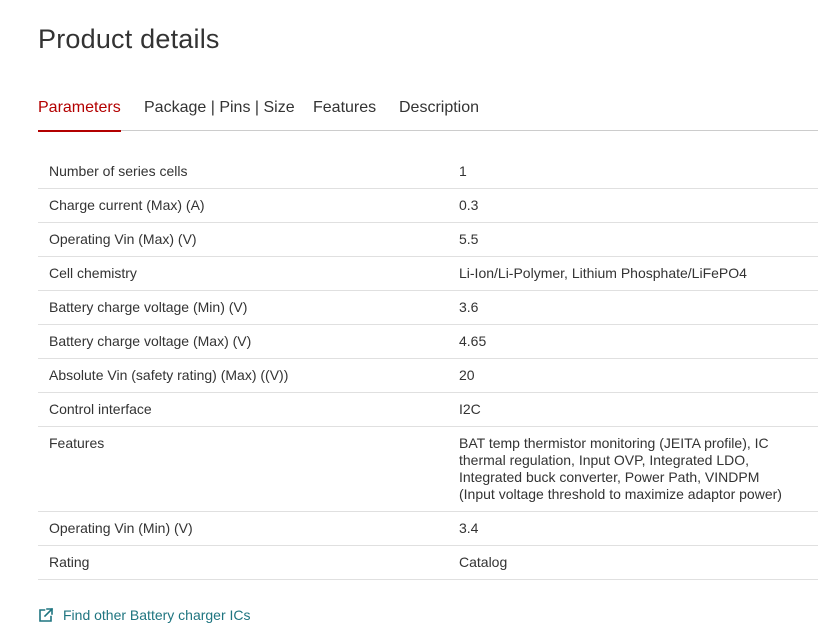 The height and width of the screenshot is (642, 818). What do you see at coordinates (148, 307) in the screenshot?
I see `param-name: Battery charge voltage (Min) (V)` at bounding box center [148, 307].